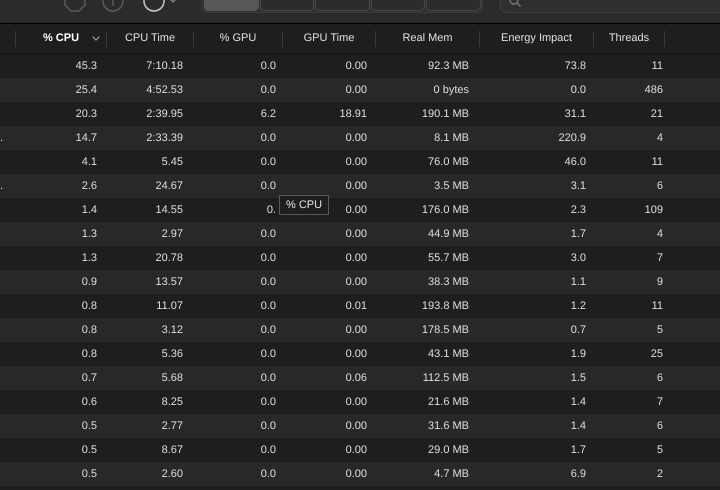 The image size is (720, 490). I want to click on table-cell-text: 11.07, so click(169, 306).